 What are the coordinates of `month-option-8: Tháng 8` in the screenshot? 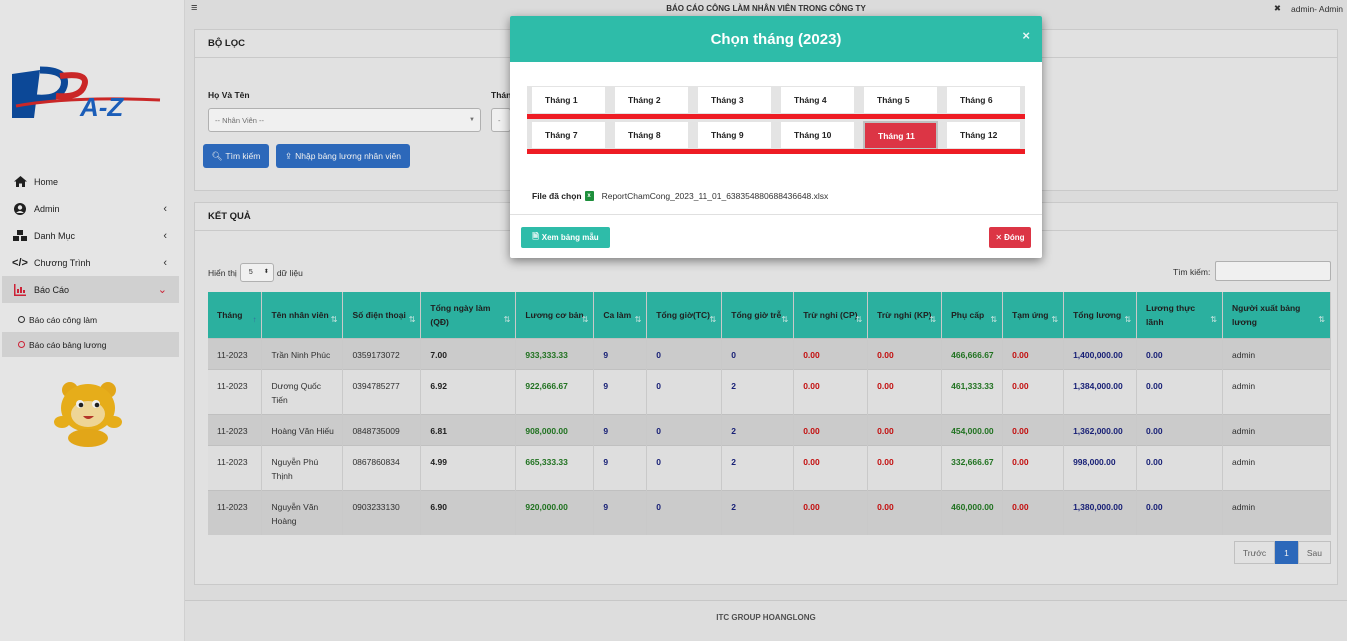 It's located at (651, 137).